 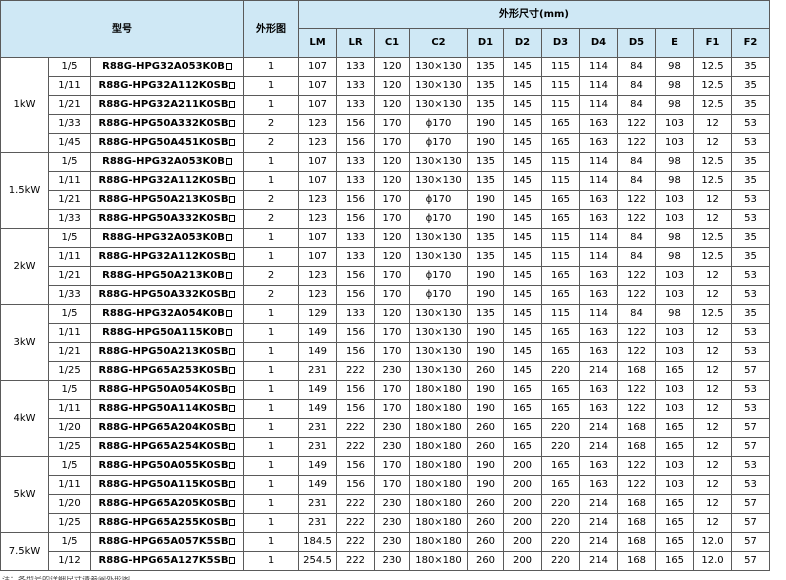 I want to click on model-number: R88G-HPG32A053K0B, so click(x=163, y=237).